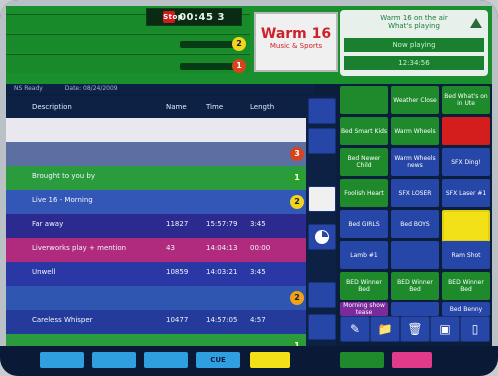 Image resolution: width=498 pixels, height=376 pixels. What do you see at coordinates (364, 162) in the screenshot?
I see `cart-button: Bed Newer Child` at bounding box center [364, 162].